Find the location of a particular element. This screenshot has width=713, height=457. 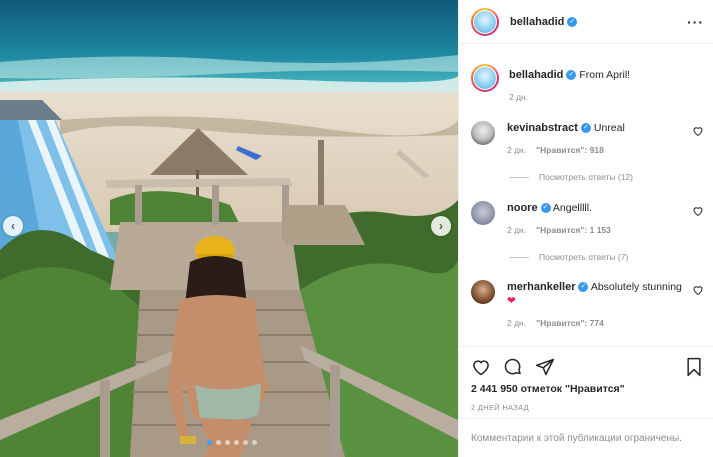

comment-username: kevinabstract is located at coordinates (542, 128).